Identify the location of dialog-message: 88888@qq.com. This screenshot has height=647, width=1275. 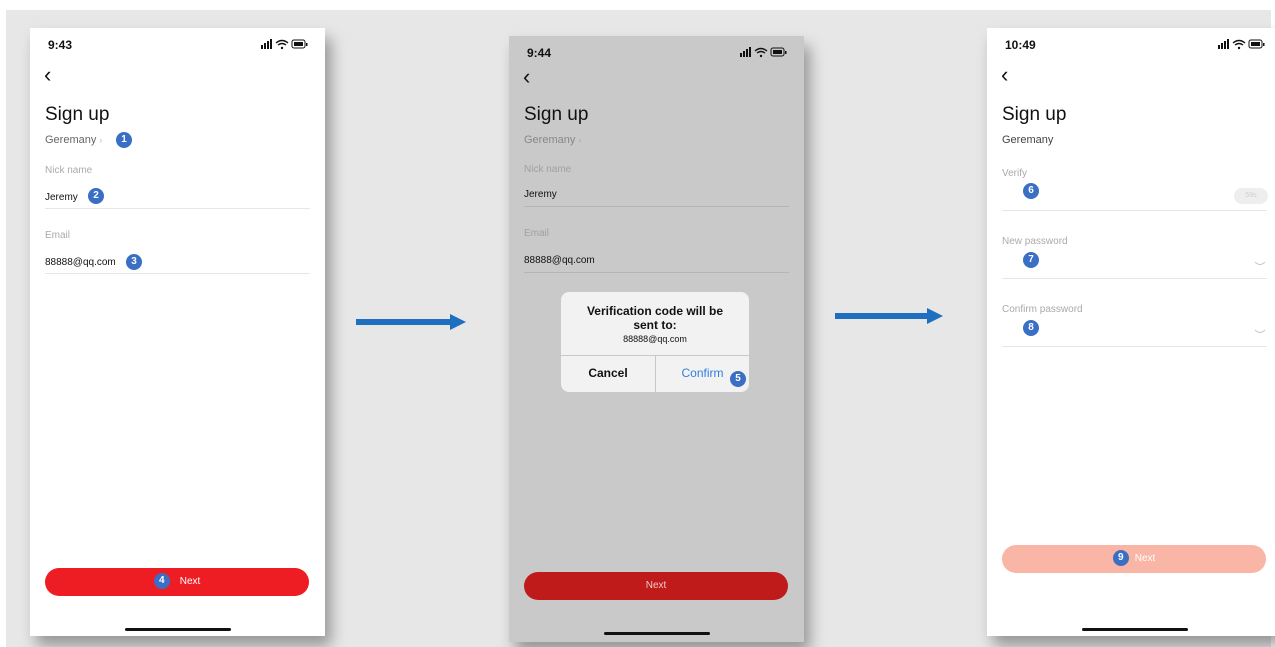
(655, 339).